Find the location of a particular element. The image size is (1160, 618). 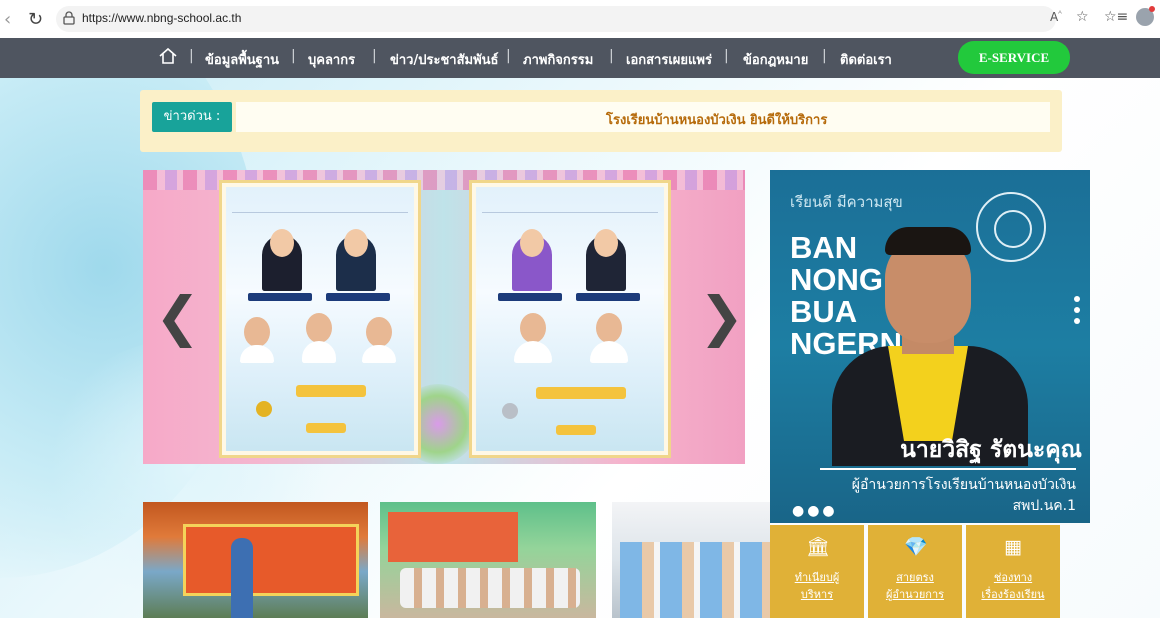

quick-link-label: สายตรง ผู้อำนวยการ is located at coordinates (915, 586).